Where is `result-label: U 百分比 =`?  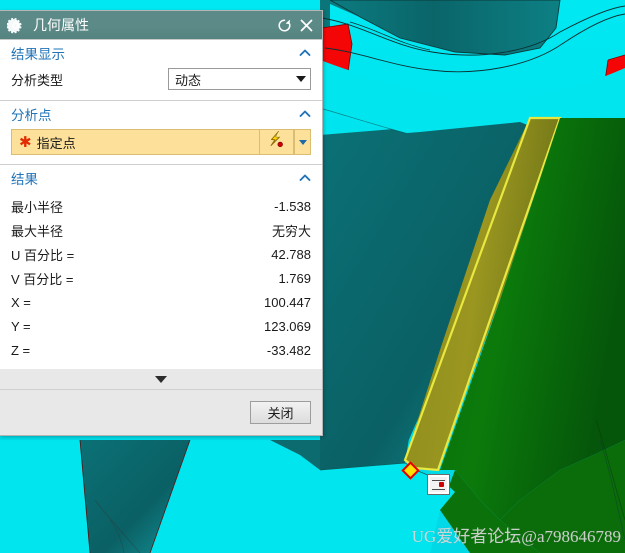
result-label: U 百分比 = is located at coordinates (43, 255).